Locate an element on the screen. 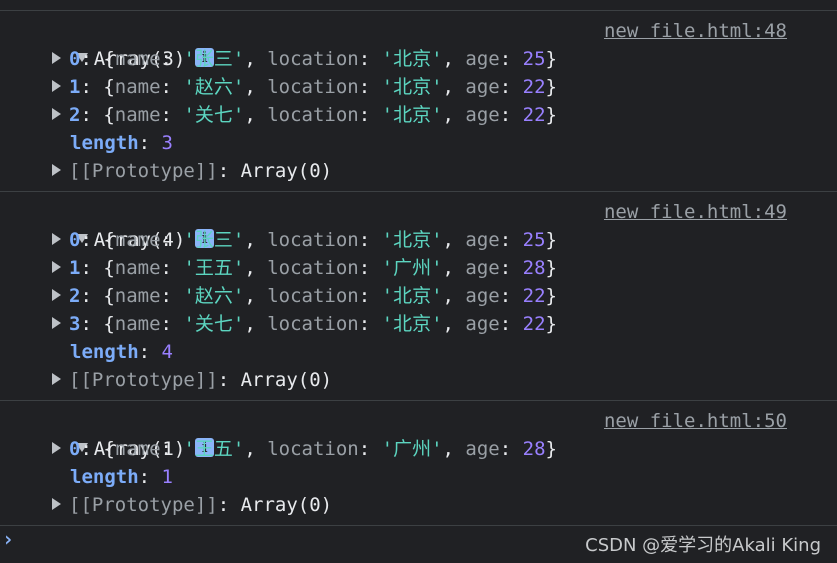 Image resolution: width=837 pixels, height=563 pixels. length-row: length: 3 is located at coordinates (121, 143).